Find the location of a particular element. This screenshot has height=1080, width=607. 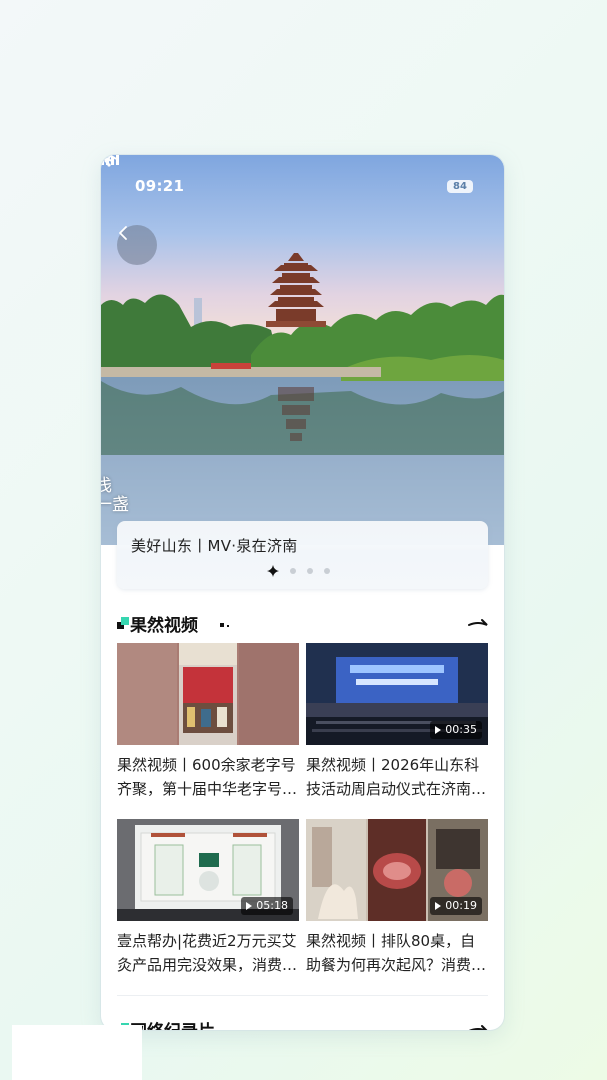

video-thumbnail: 05:18 is located at coordinates (208, 870).